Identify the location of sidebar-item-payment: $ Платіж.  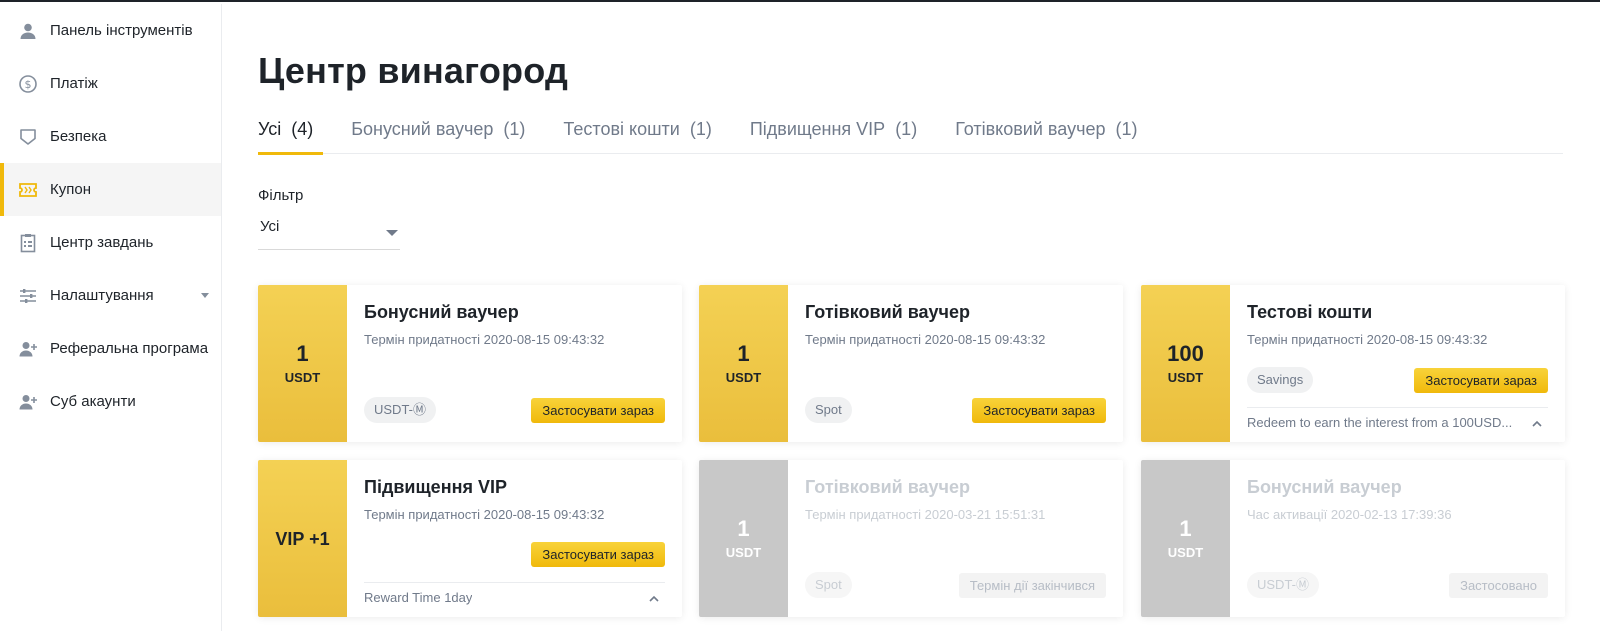
(110, 83).